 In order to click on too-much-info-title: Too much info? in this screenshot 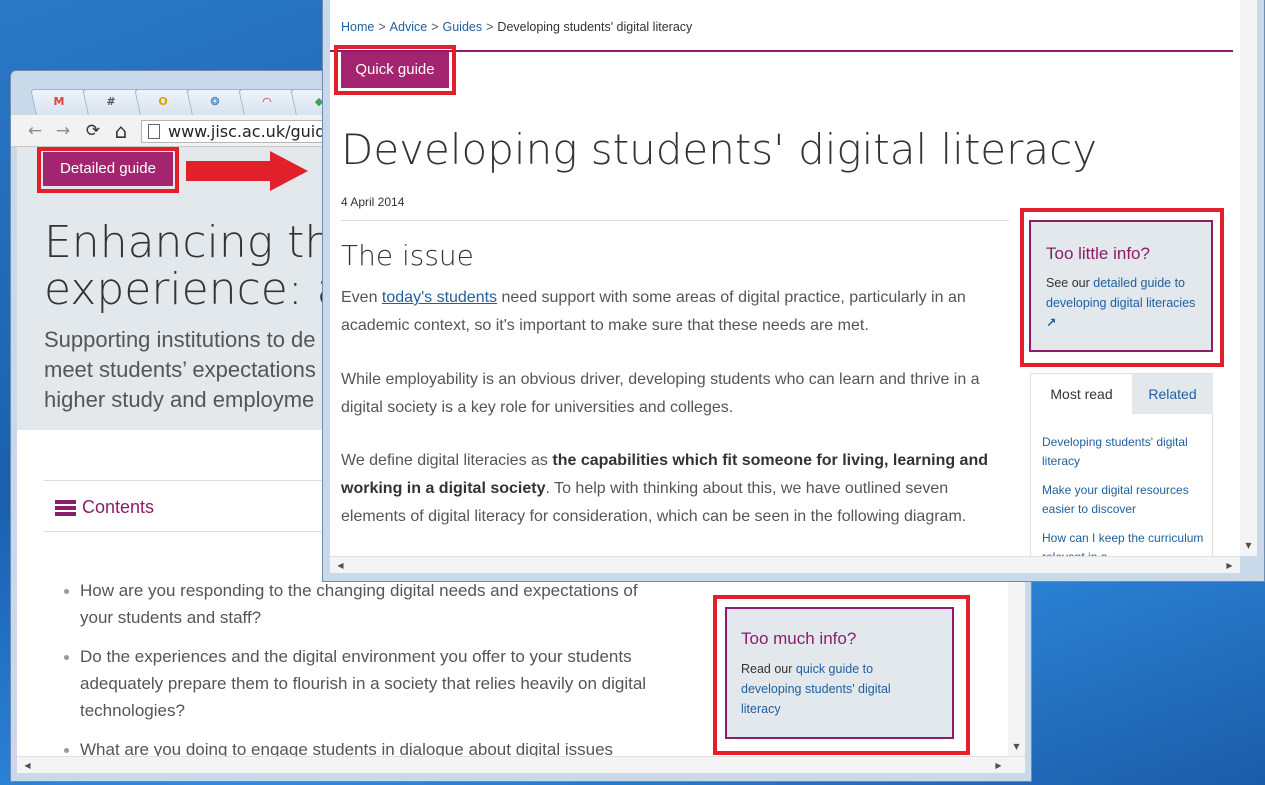, I will do `click(799, 638)`.